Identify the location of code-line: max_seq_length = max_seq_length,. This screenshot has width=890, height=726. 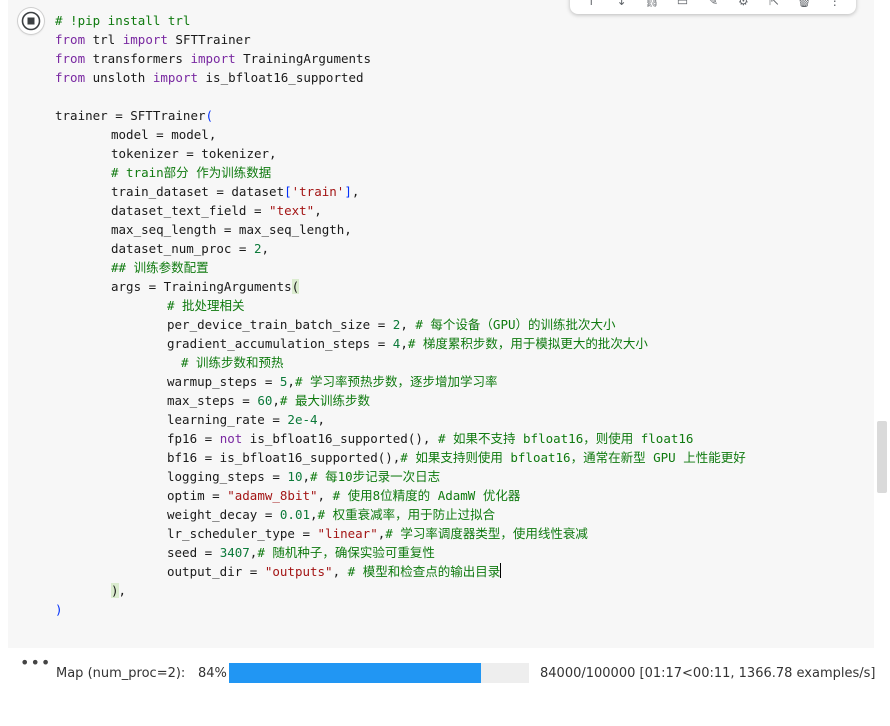
(231, 229).